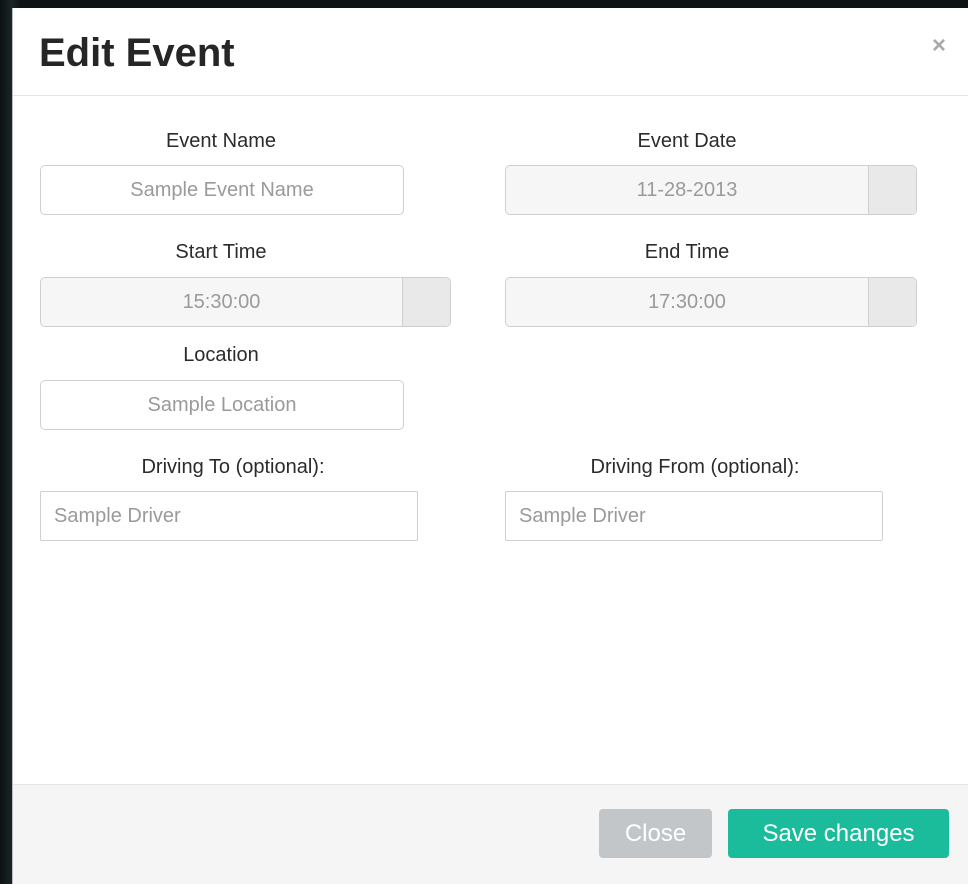  What do you see at coordinates (490, 834) in the screenshot?
I see `modal-footer: Close Save changes` at bounding box center [490, 834].